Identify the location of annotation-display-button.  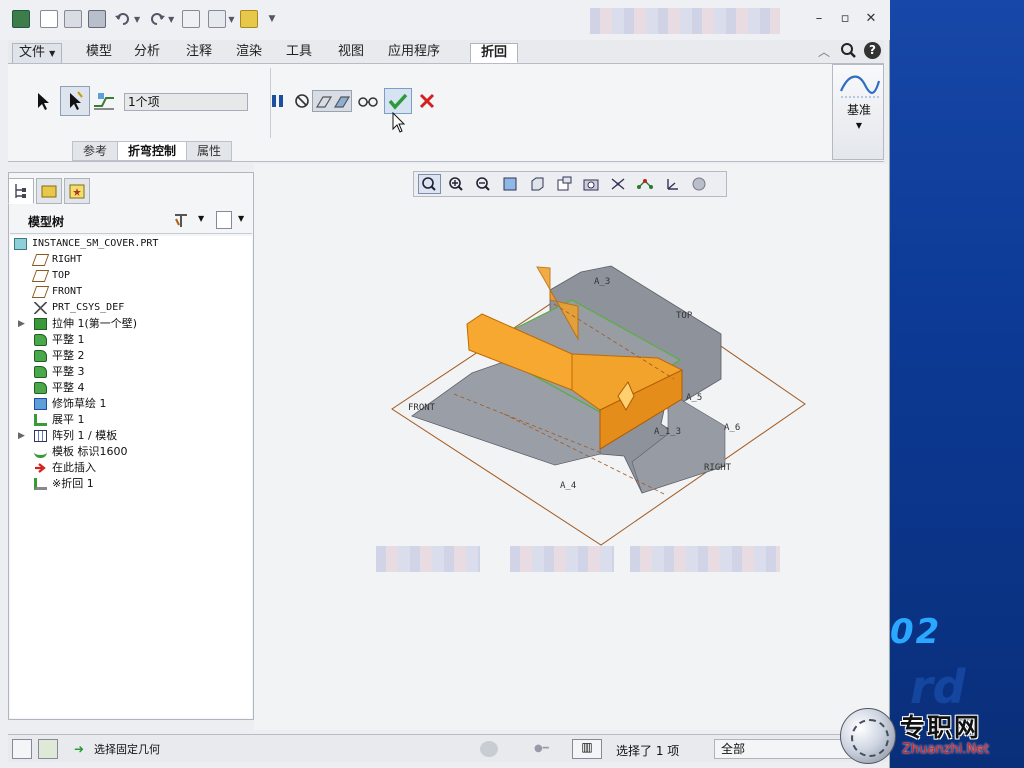
(699, 184).